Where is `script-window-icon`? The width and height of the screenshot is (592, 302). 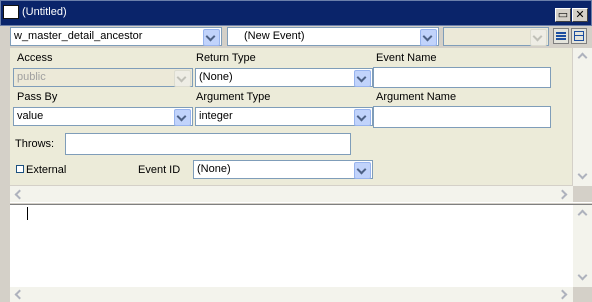 script-window-icon is located at coordinates (11, 12).